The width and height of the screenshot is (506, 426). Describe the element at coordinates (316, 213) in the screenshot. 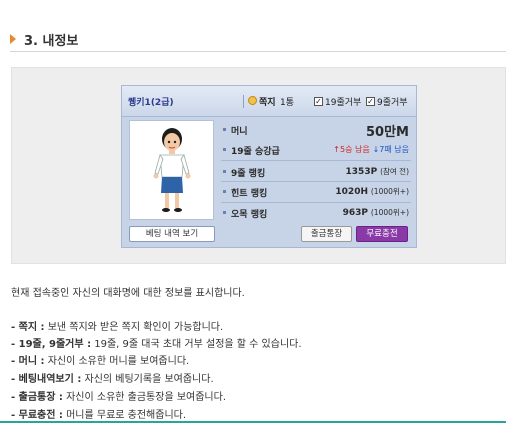

I see `stat-omok: 오목 랭킹 963P (1000위+)` at that location.